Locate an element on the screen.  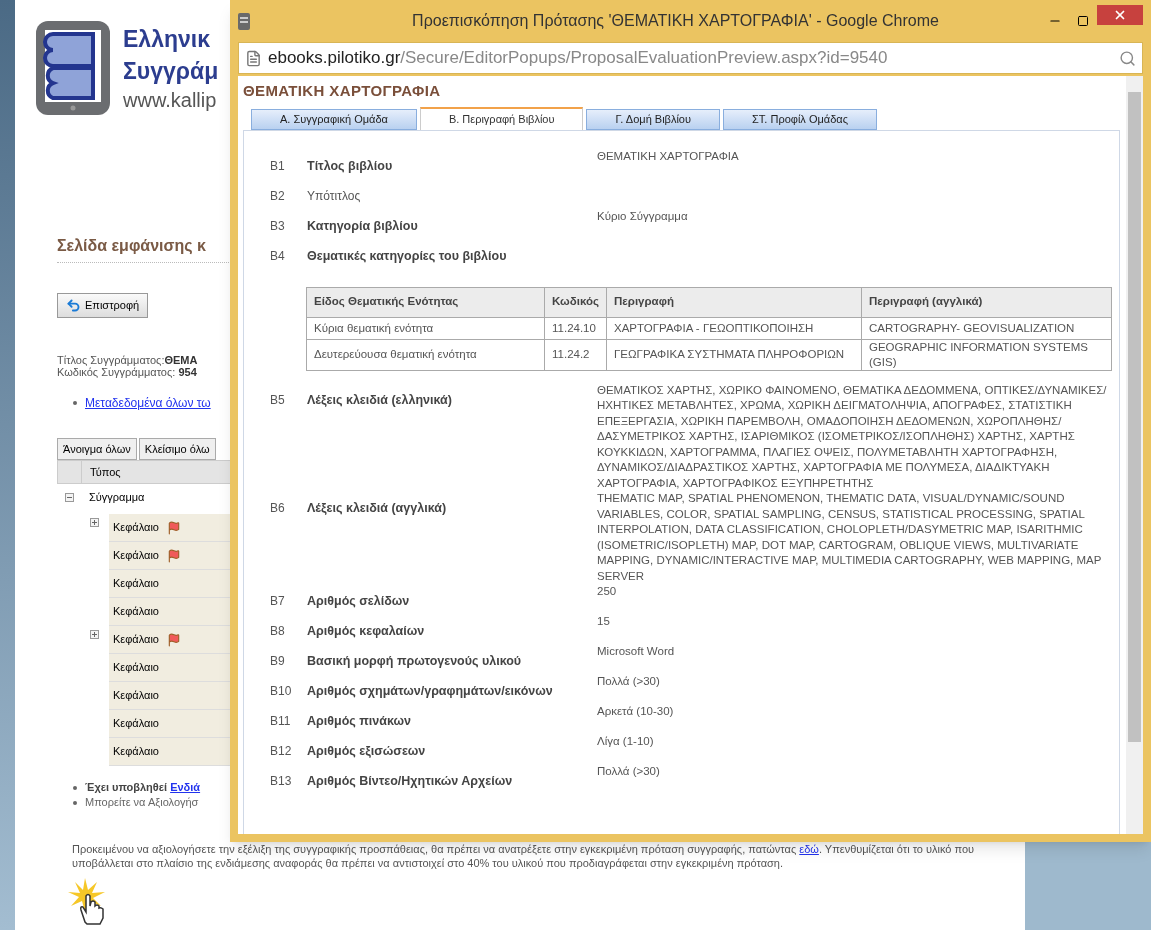
table-header: Είδος Θεματικής Ενότητας is located at coordinates (425, 302).